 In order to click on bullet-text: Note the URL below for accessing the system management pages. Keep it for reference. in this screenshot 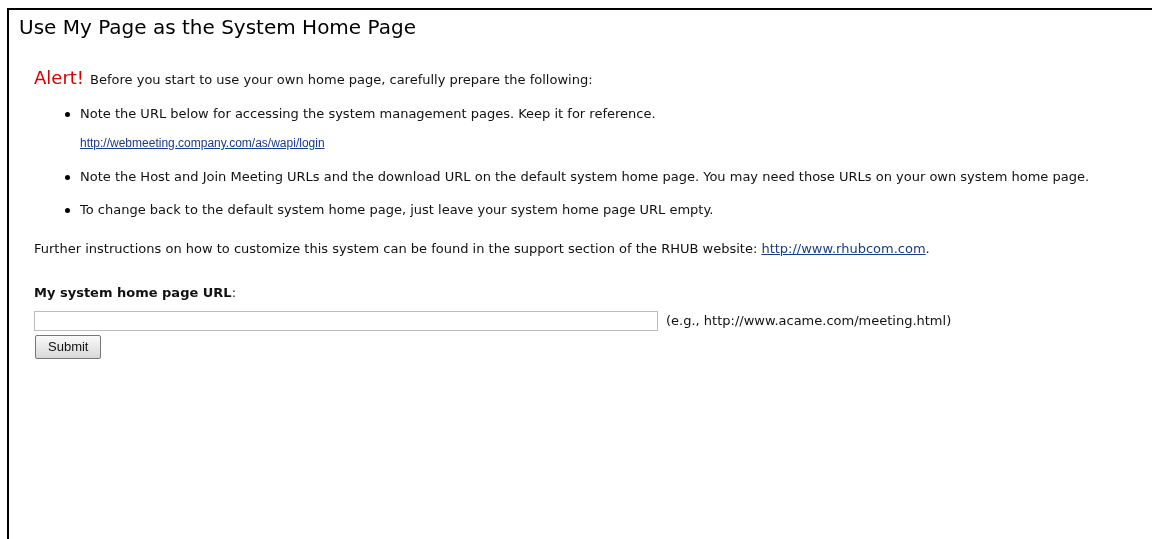, I will do `click(368, 113)`.